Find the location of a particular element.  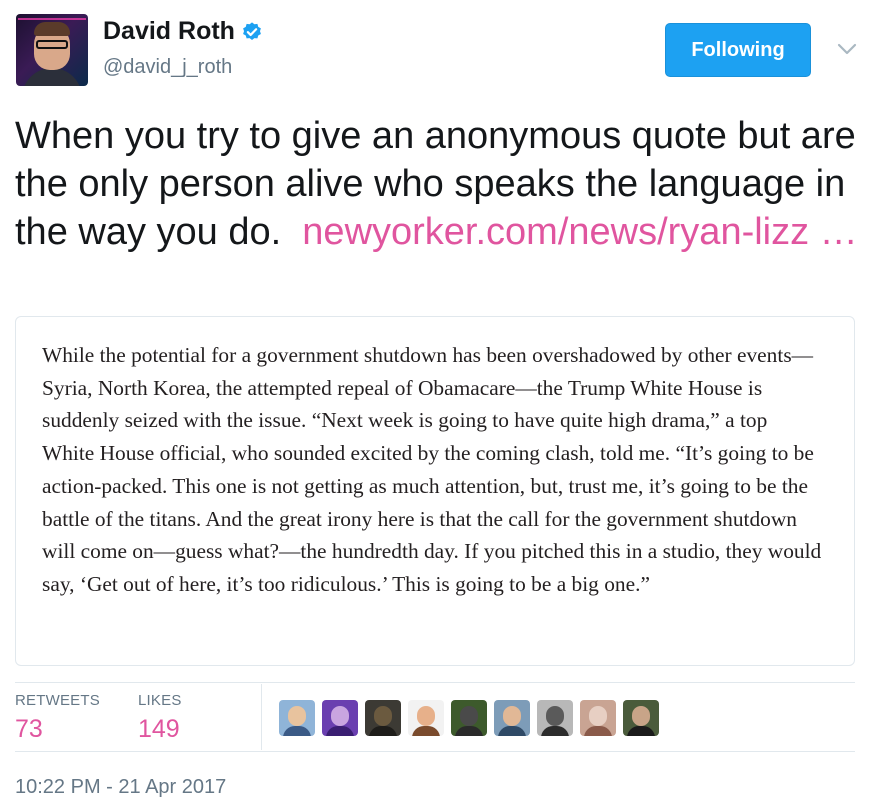

chevron-down-icon is located at coordinates (847, 49).